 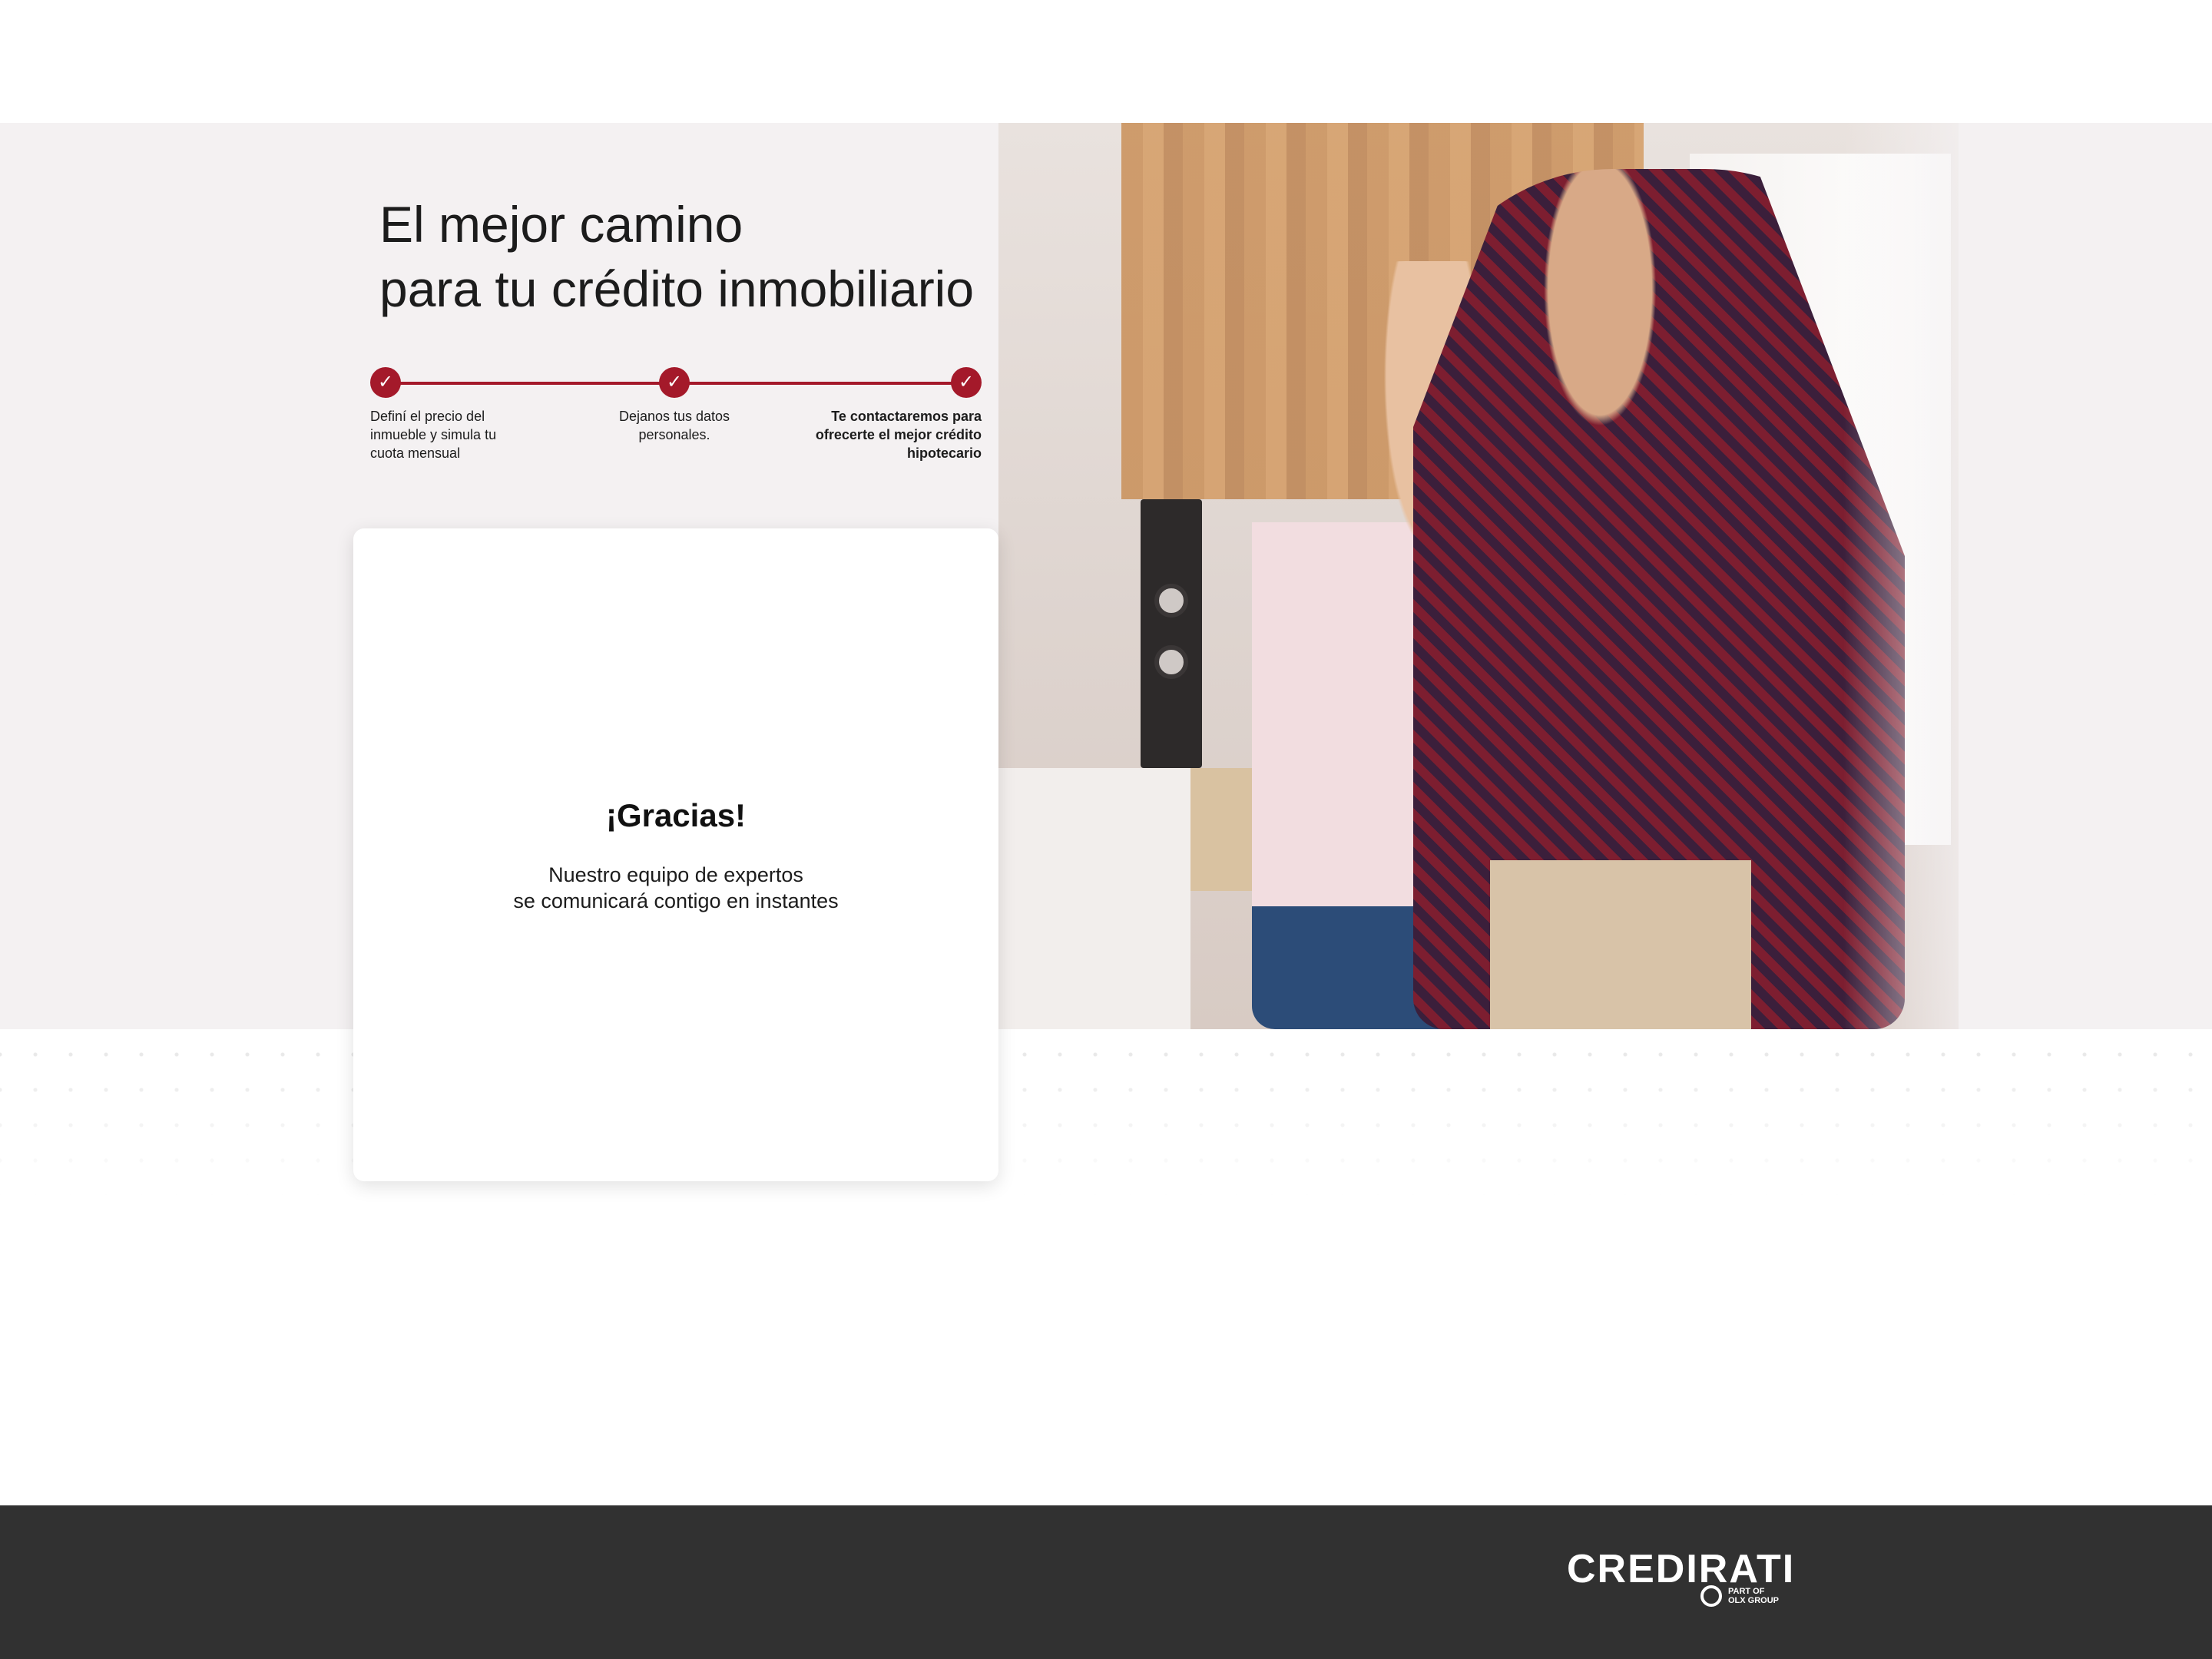 What do you see at coordinates (676, 815) in the screenshot?
I see `thanks-title: ¡Gracias!` at bounding box center [676, 815].